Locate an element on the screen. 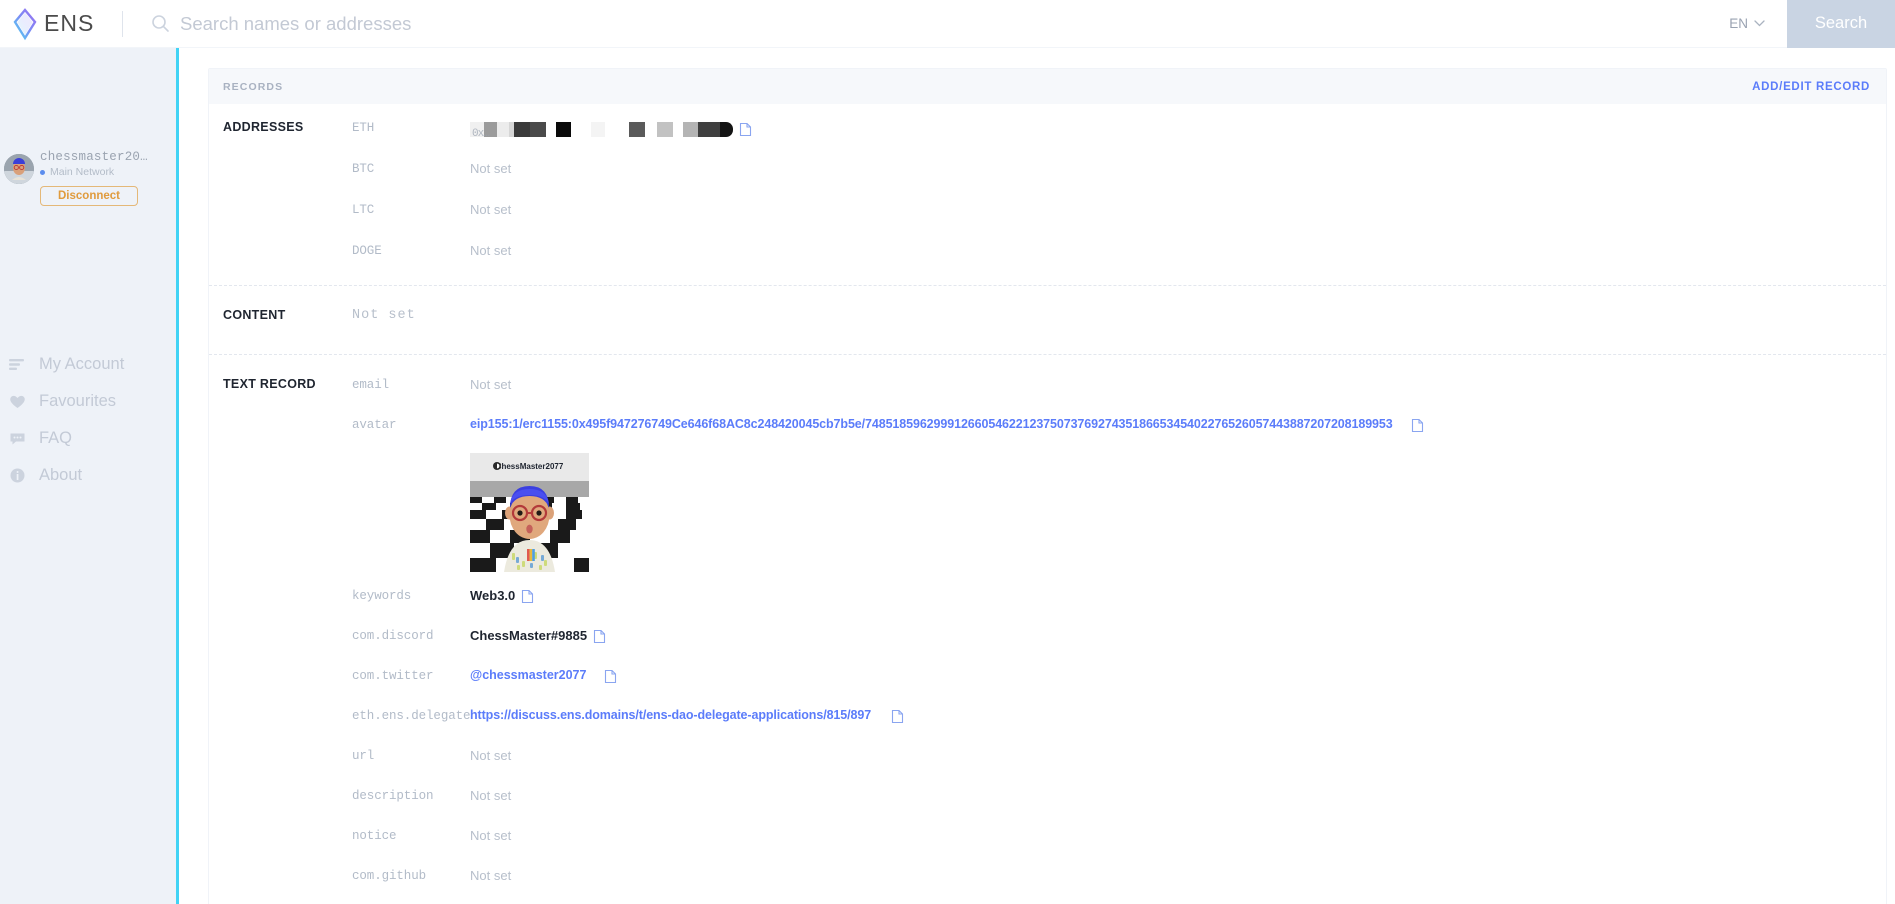 The width and height of the screenshot is (1895, 904). record-value: ChessMaster#9885 is located at coordinates (529, 635).